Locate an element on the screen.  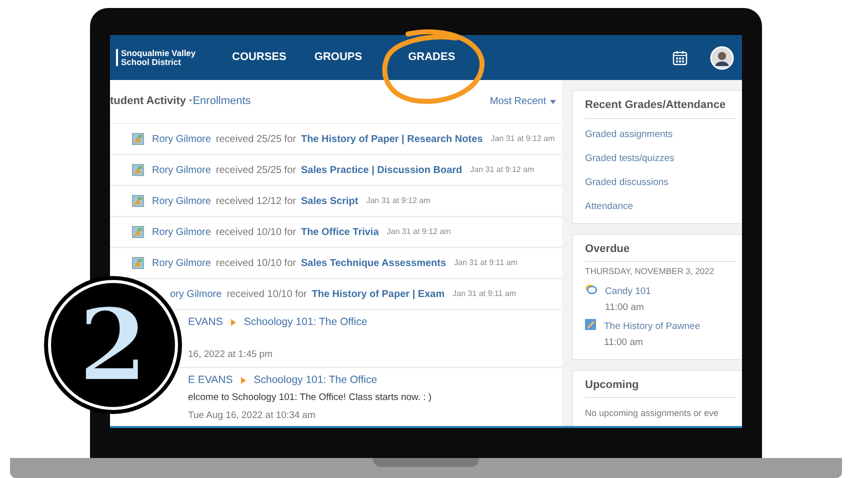
card-title: Recent Grades/Attendance is located at coordinates (660, 107).